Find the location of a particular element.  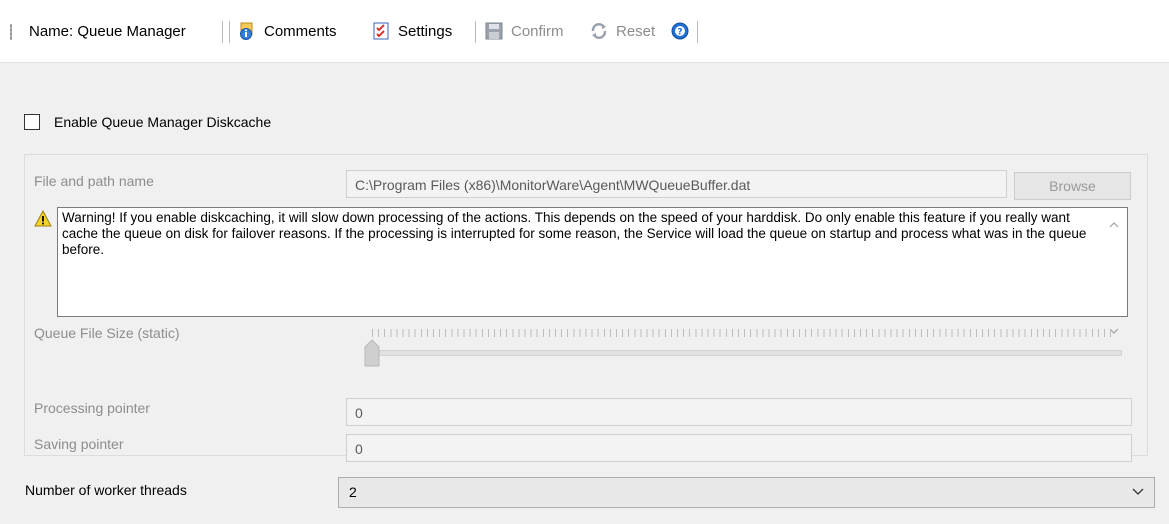

confirm-button: Confirm is located at coordinates (537, 31).